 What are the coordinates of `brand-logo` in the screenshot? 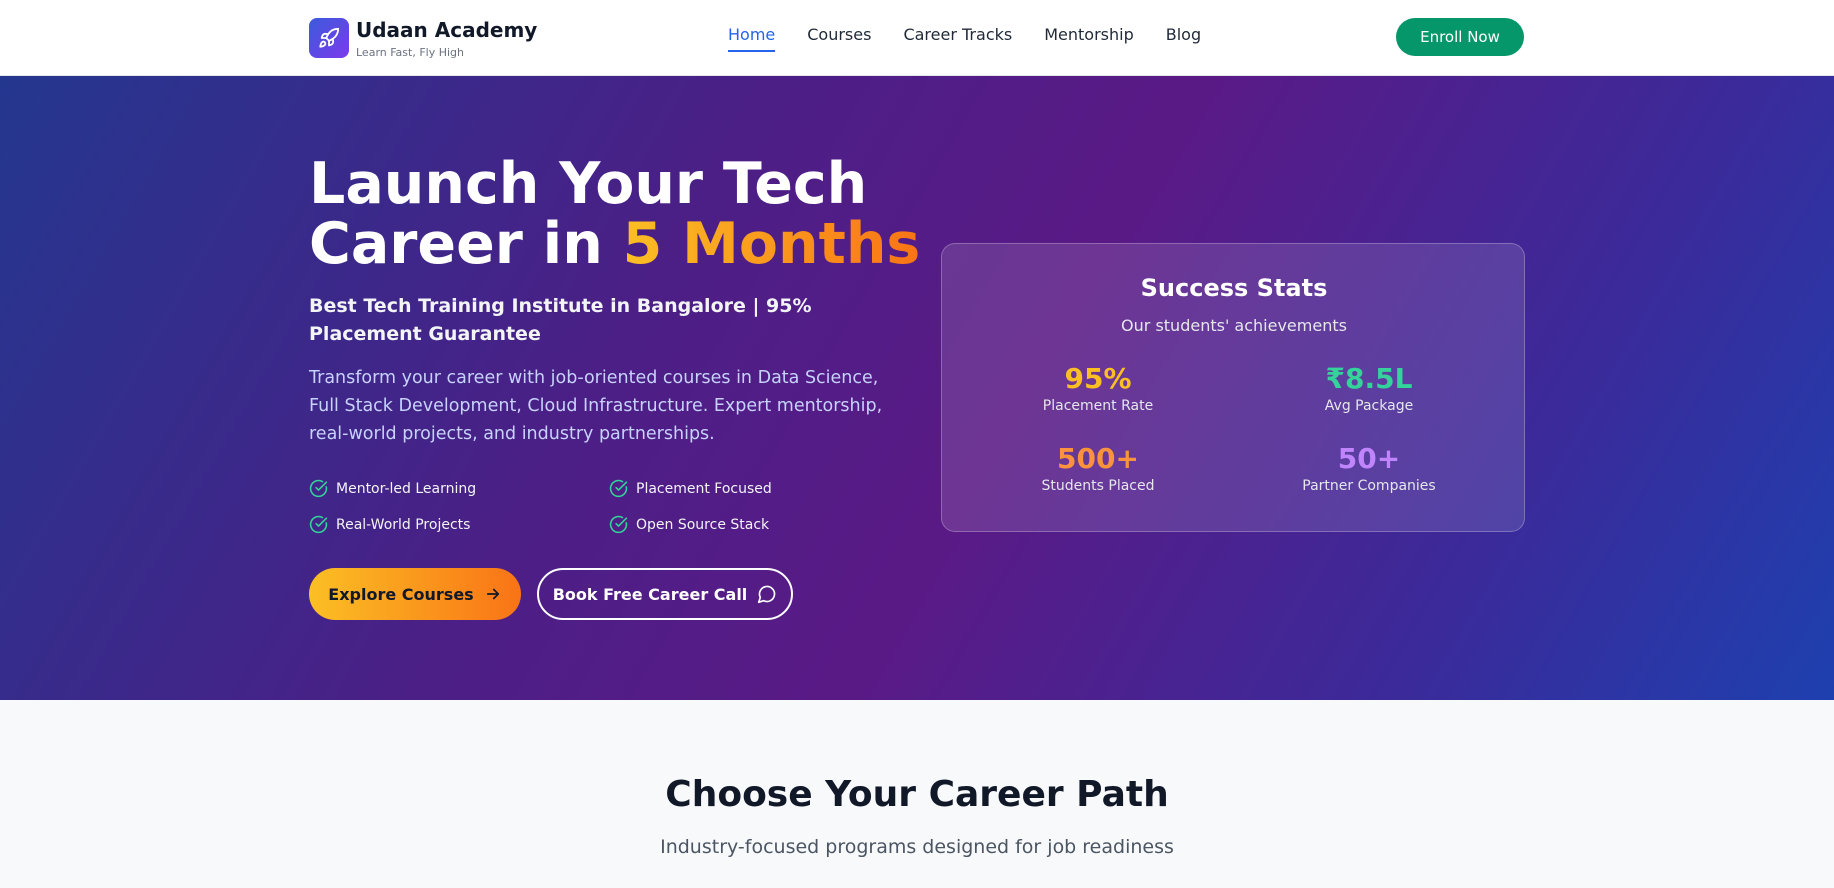 It's located at (329, 38).